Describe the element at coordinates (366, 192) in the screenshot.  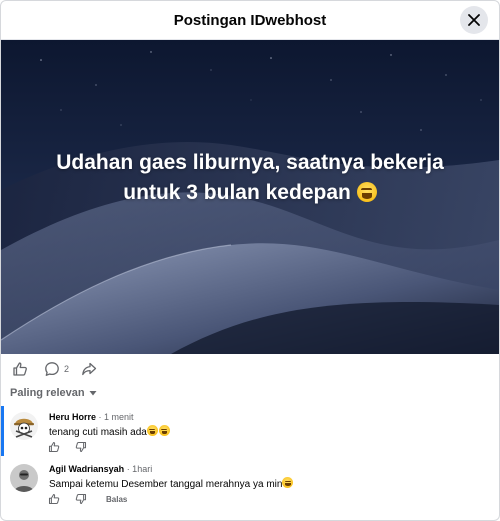
I see `grinning-squinting-emoji-icon` at that location.